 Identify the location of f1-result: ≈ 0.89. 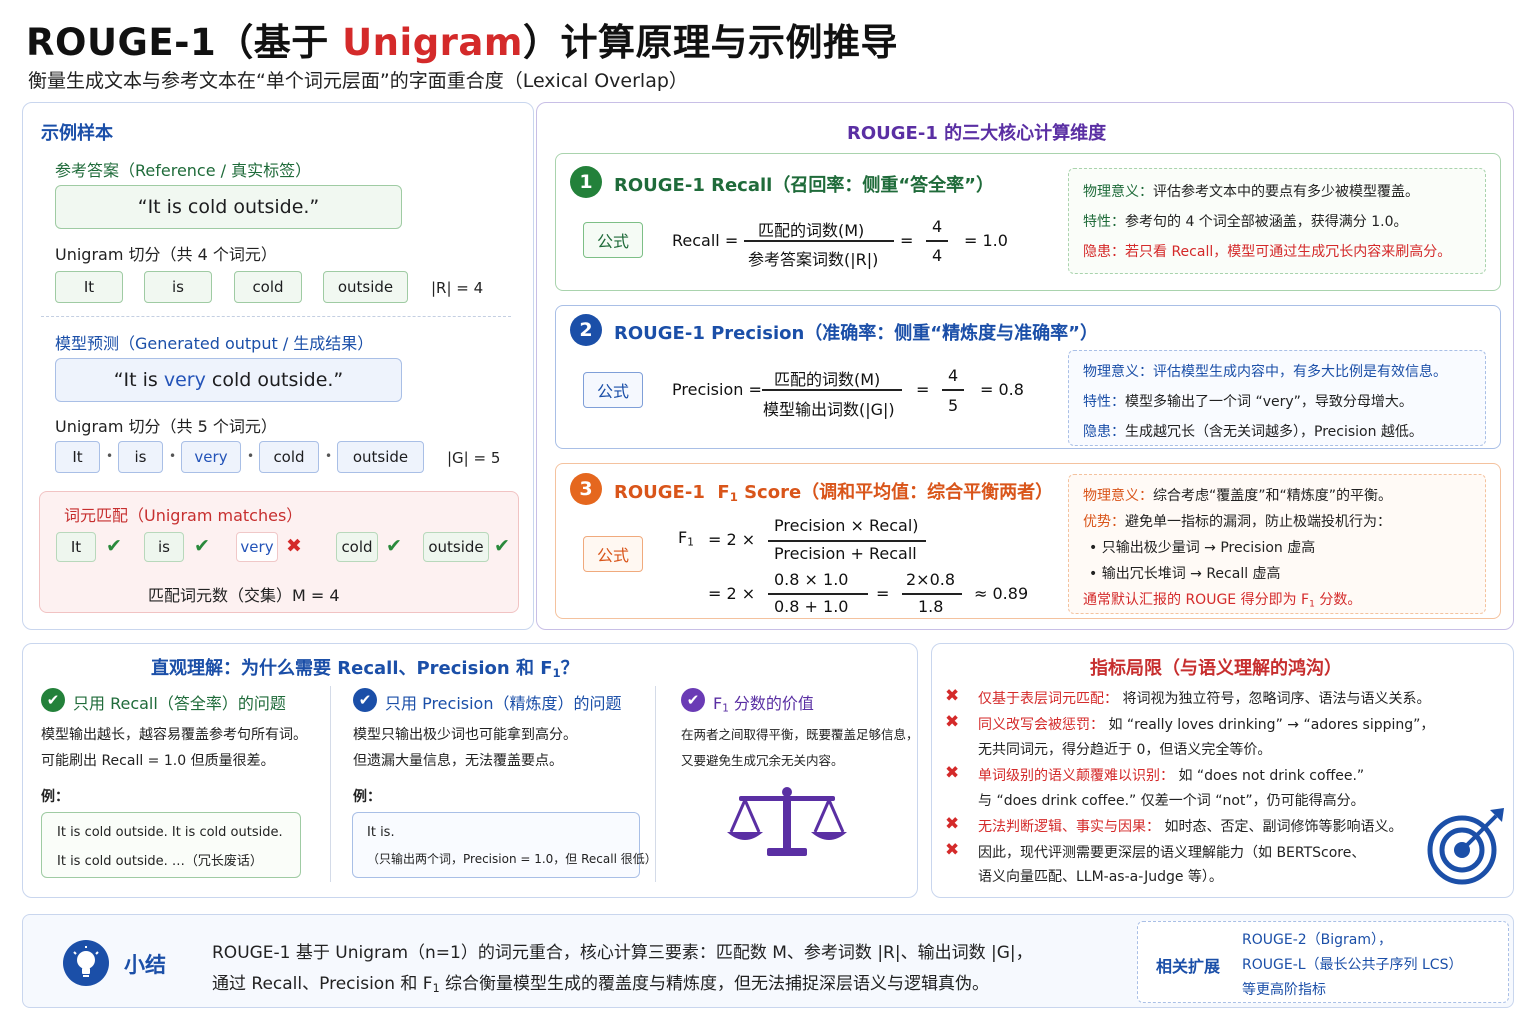
(1001, 593).